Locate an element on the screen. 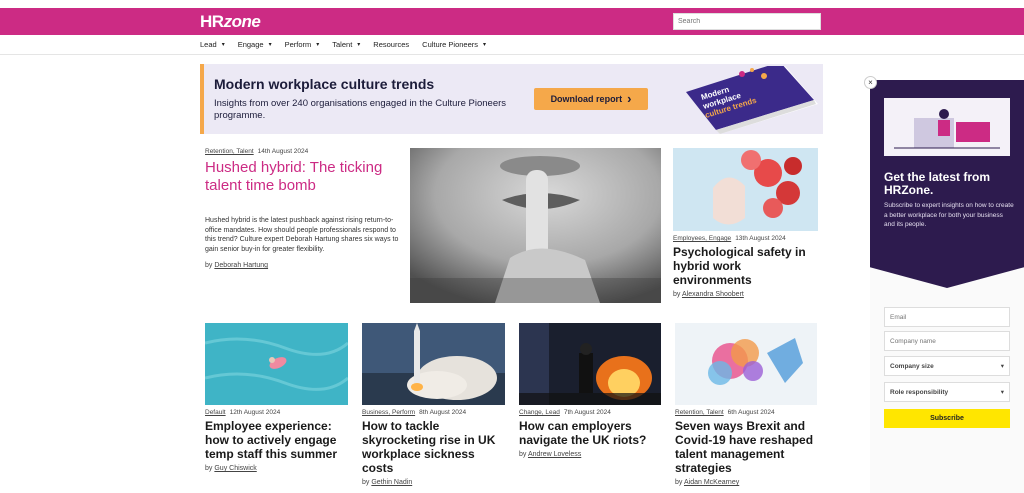  report-book-image: Modern workplace culture trends is located at coordinates (752, 100).